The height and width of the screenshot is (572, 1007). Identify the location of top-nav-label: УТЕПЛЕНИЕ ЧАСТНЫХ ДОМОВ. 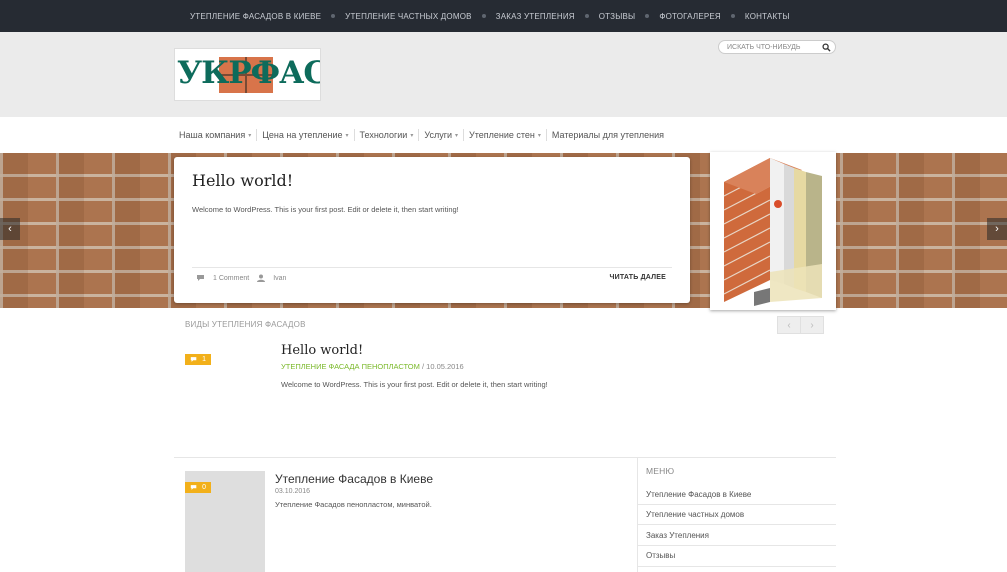
(408, 16).